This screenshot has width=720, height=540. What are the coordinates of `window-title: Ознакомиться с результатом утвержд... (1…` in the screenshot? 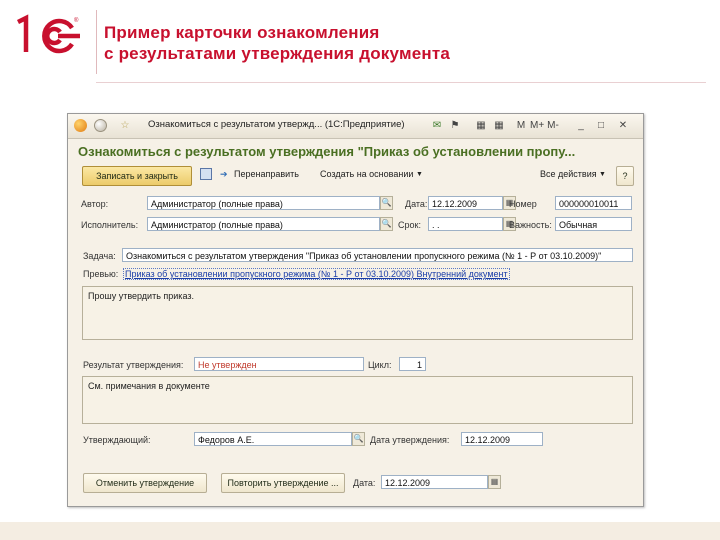 It's located at (276, 124).